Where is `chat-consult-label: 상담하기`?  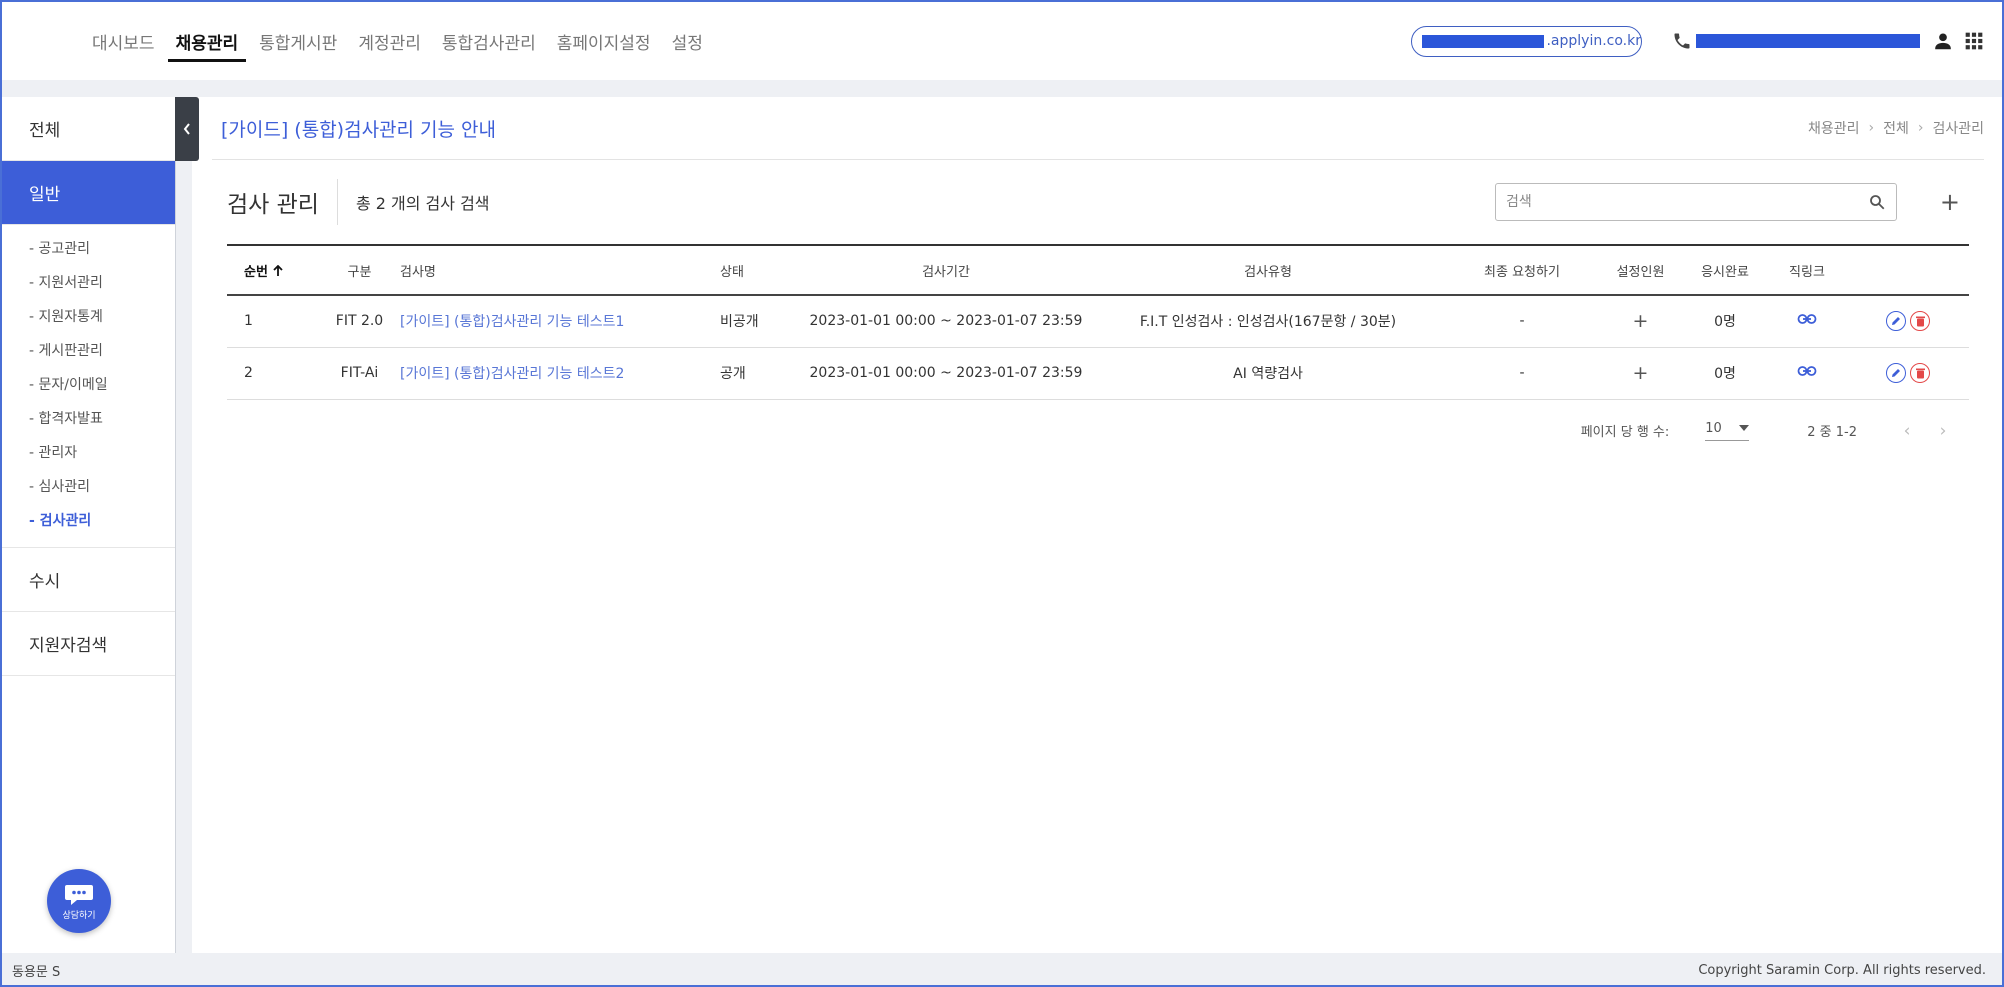
chat-consult-label: 상담하기 is located at coordinates (79, 915).